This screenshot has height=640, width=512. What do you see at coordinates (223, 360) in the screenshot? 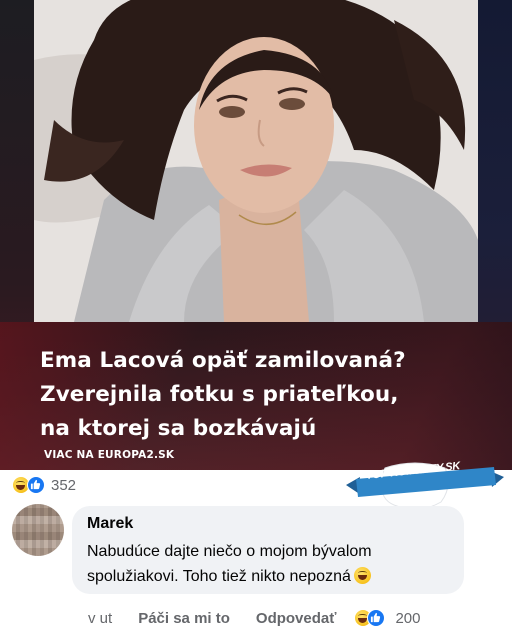
I see `headline-line: Ema Lacová opäť zamilovaná?` at bounding box center [223, 360].